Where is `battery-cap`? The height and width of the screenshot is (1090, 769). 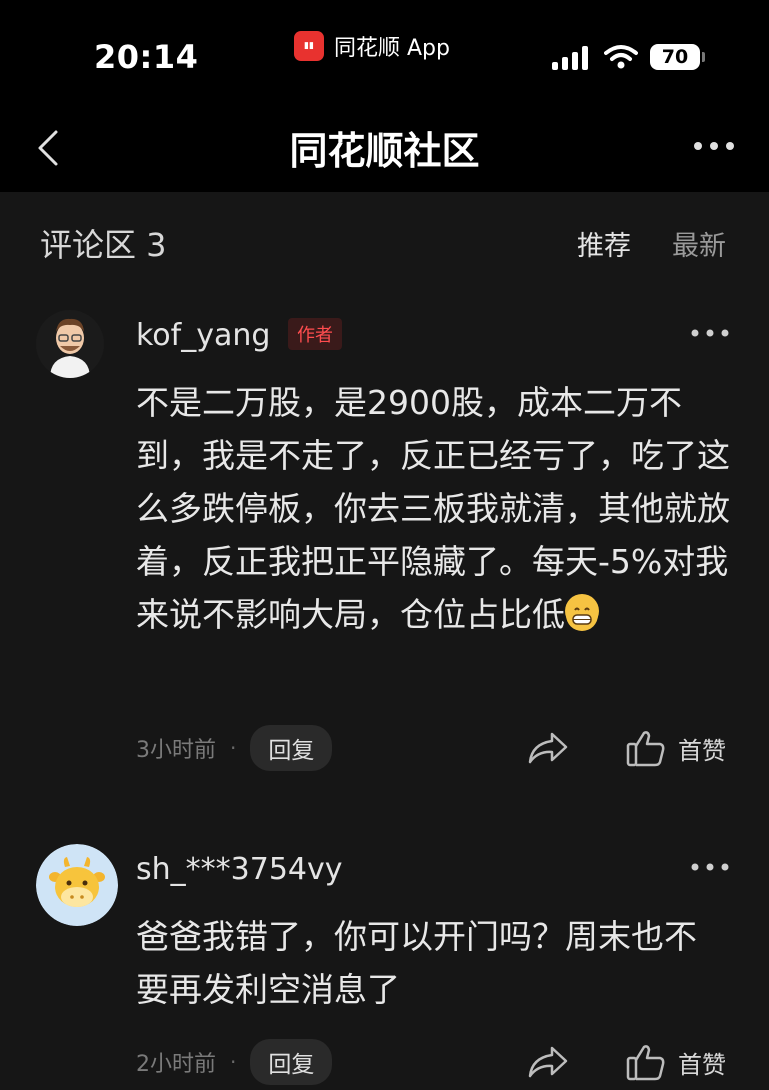 battery-cap is located at coordinates (703, 57).